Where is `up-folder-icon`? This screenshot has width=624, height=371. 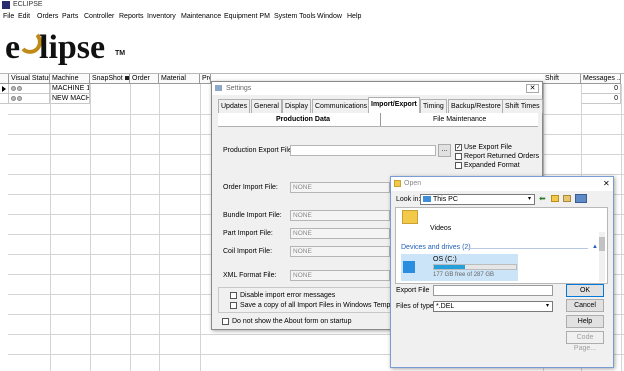
up-folder-icon is located at coordinates (555, 198).